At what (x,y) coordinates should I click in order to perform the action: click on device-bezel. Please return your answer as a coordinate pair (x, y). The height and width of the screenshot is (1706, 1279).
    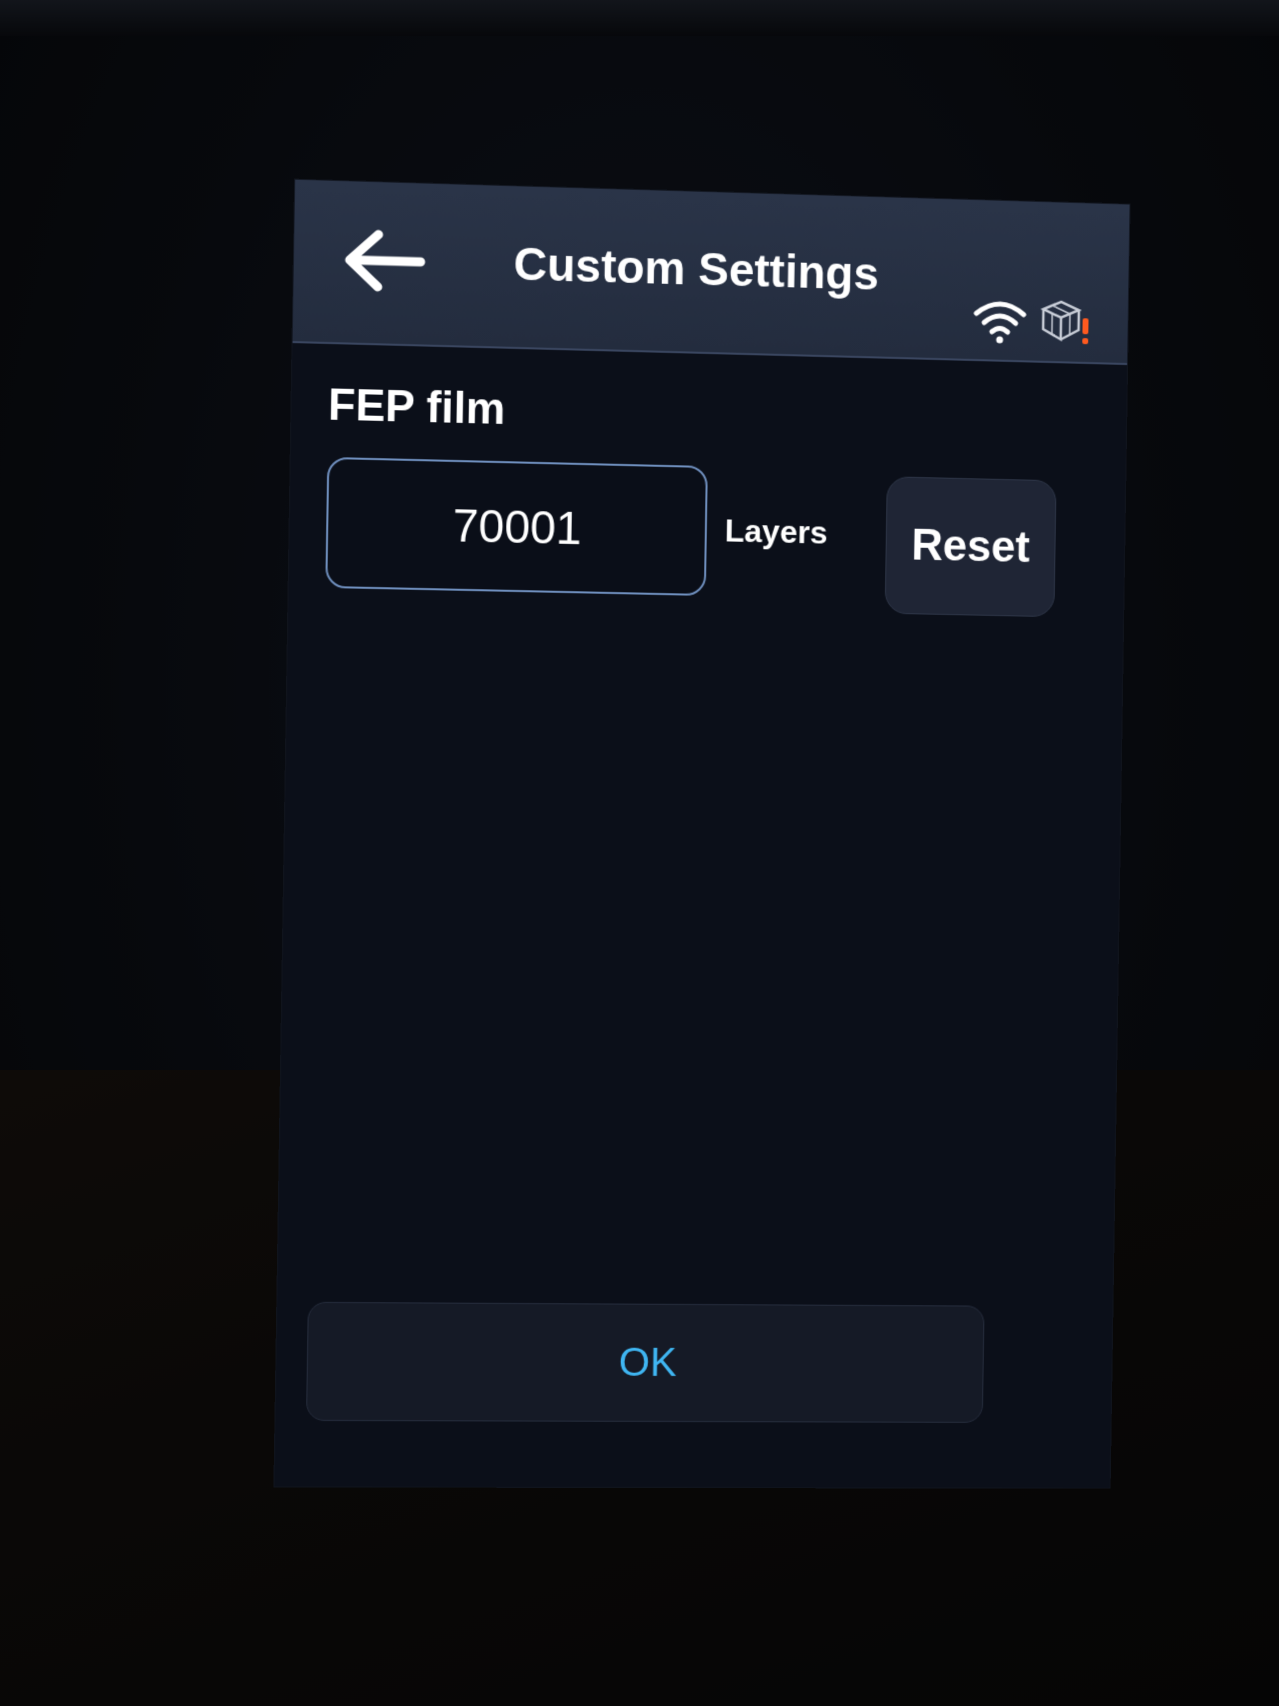
    Looking at the image, I should click on (639, 18).